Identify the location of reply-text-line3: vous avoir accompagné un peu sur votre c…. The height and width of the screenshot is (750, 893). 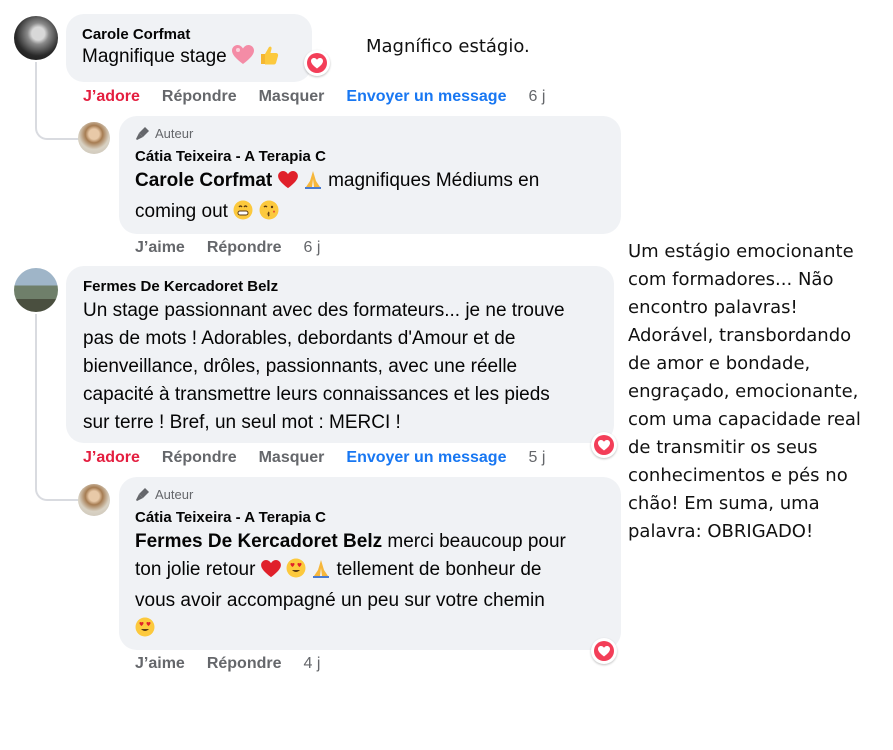
(340, 600).